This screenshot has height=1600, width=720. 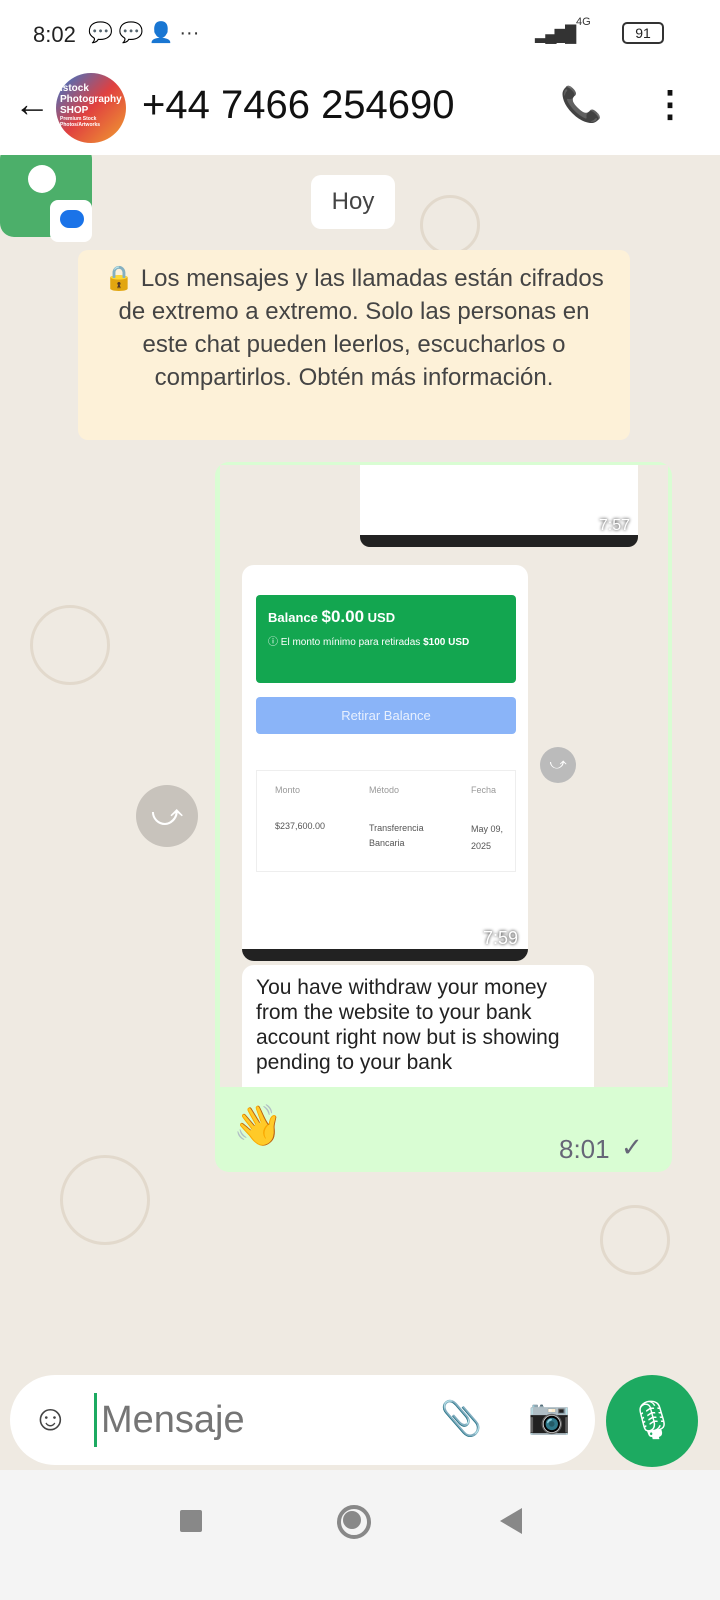 What do you see at coordinates (558, 765) in the screenshot?
I see `forward-icon: ⤻` at bounding box center [558, 765].